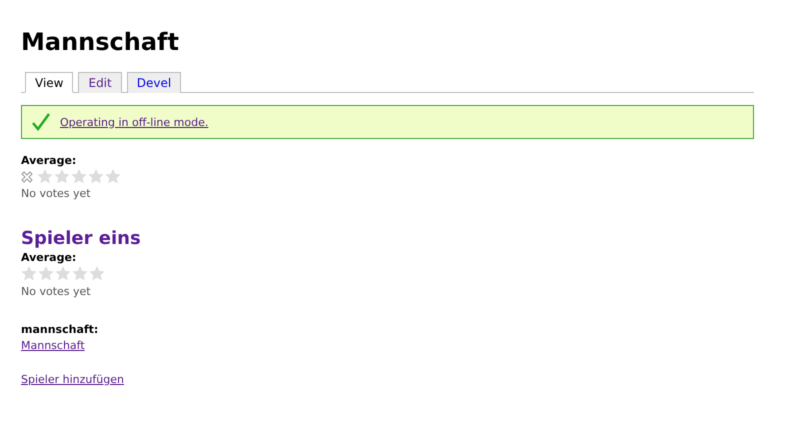 The image size is (810, 432). What do you see at coordinates (100, 42) in the screenshot?
I see `page-title: Mannschaft` at bounding box center [100, 42].